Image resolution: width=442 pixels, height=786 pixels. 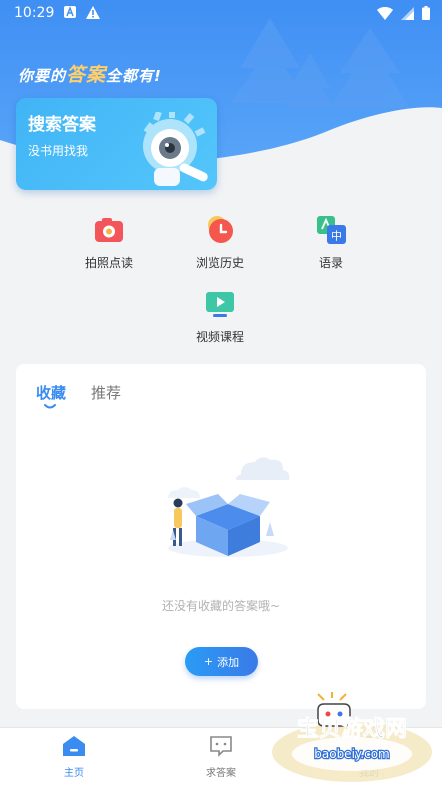 What do you see at coordinates (331, 245) in the screenshot?
I see `quotes-button: 中 语录` at bounding box center [331, 245].